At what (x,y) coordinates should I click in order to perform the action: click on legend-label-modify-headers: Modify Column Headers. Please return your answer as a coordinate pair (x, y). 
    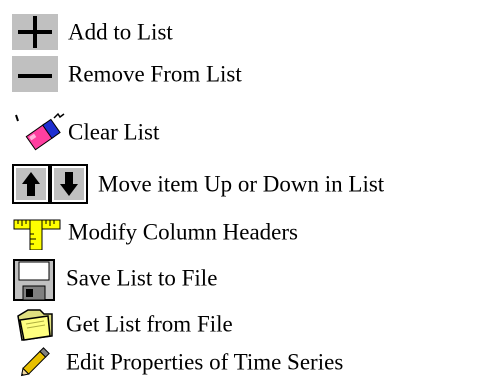
    Looking at the image, I should click on (183, 232).